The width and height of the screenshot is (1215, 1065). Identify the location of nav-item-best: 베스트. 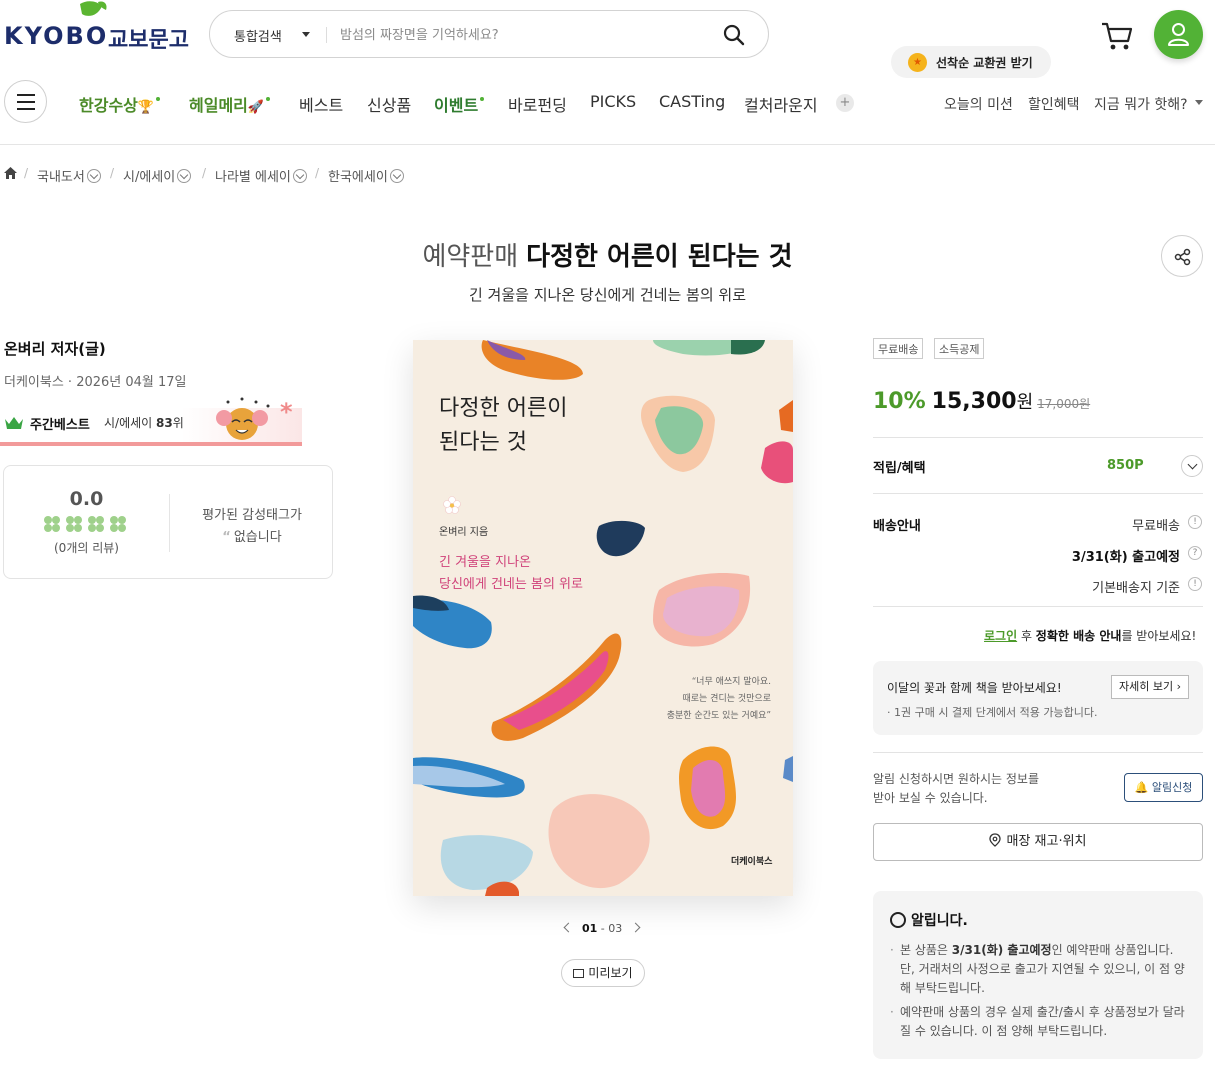
(321, 104).